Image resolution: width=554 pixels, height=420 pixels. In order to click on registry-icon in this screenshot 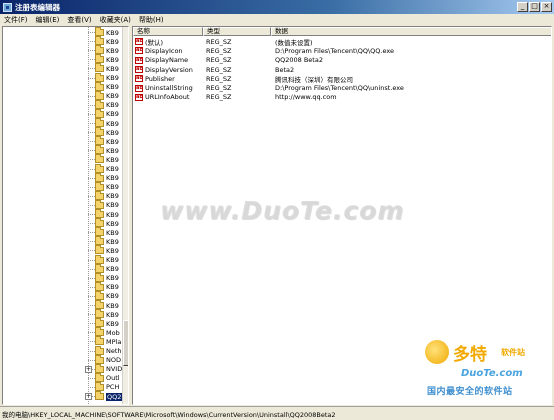, I will do `click(7, 7)`.